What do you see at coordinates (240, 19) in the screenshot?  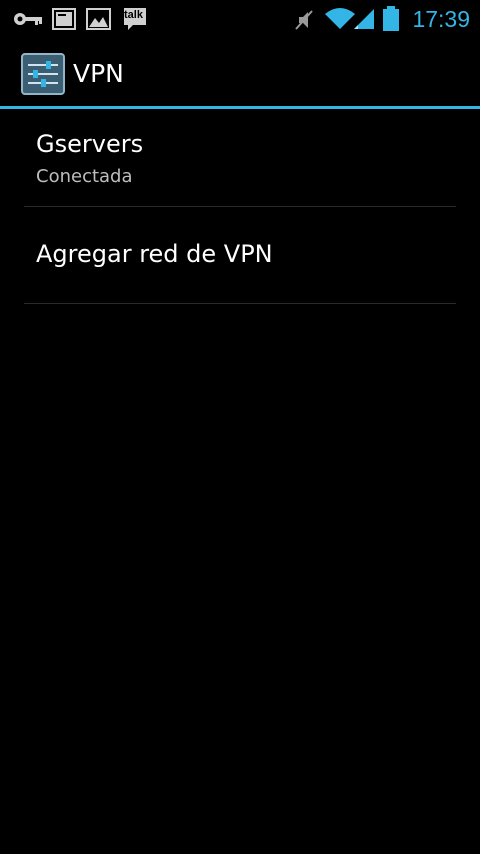 I see `status-bar: talk 17:39` at bounding box center [240, 19].